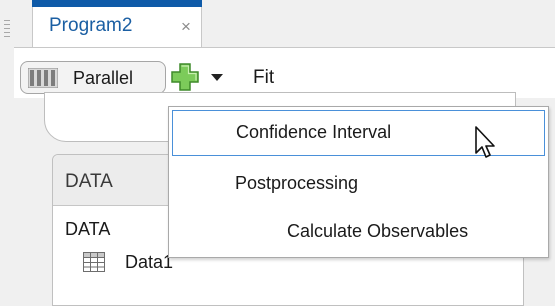 This screenshot has height=306, width=555. I want to click on menu-item-calculate-observables: Calculate Observables, so click(358, 231).